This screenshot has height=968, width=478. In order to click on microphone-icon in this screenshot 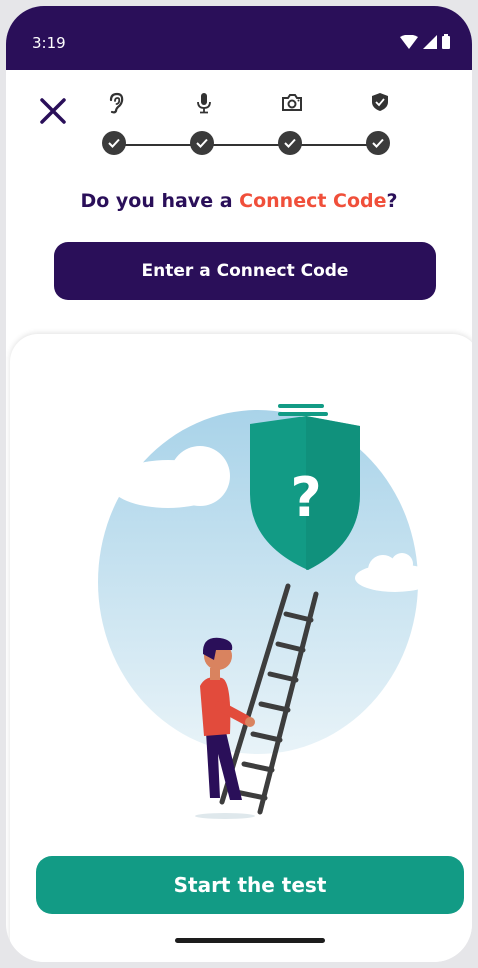, I will do `click(204, 103)`.